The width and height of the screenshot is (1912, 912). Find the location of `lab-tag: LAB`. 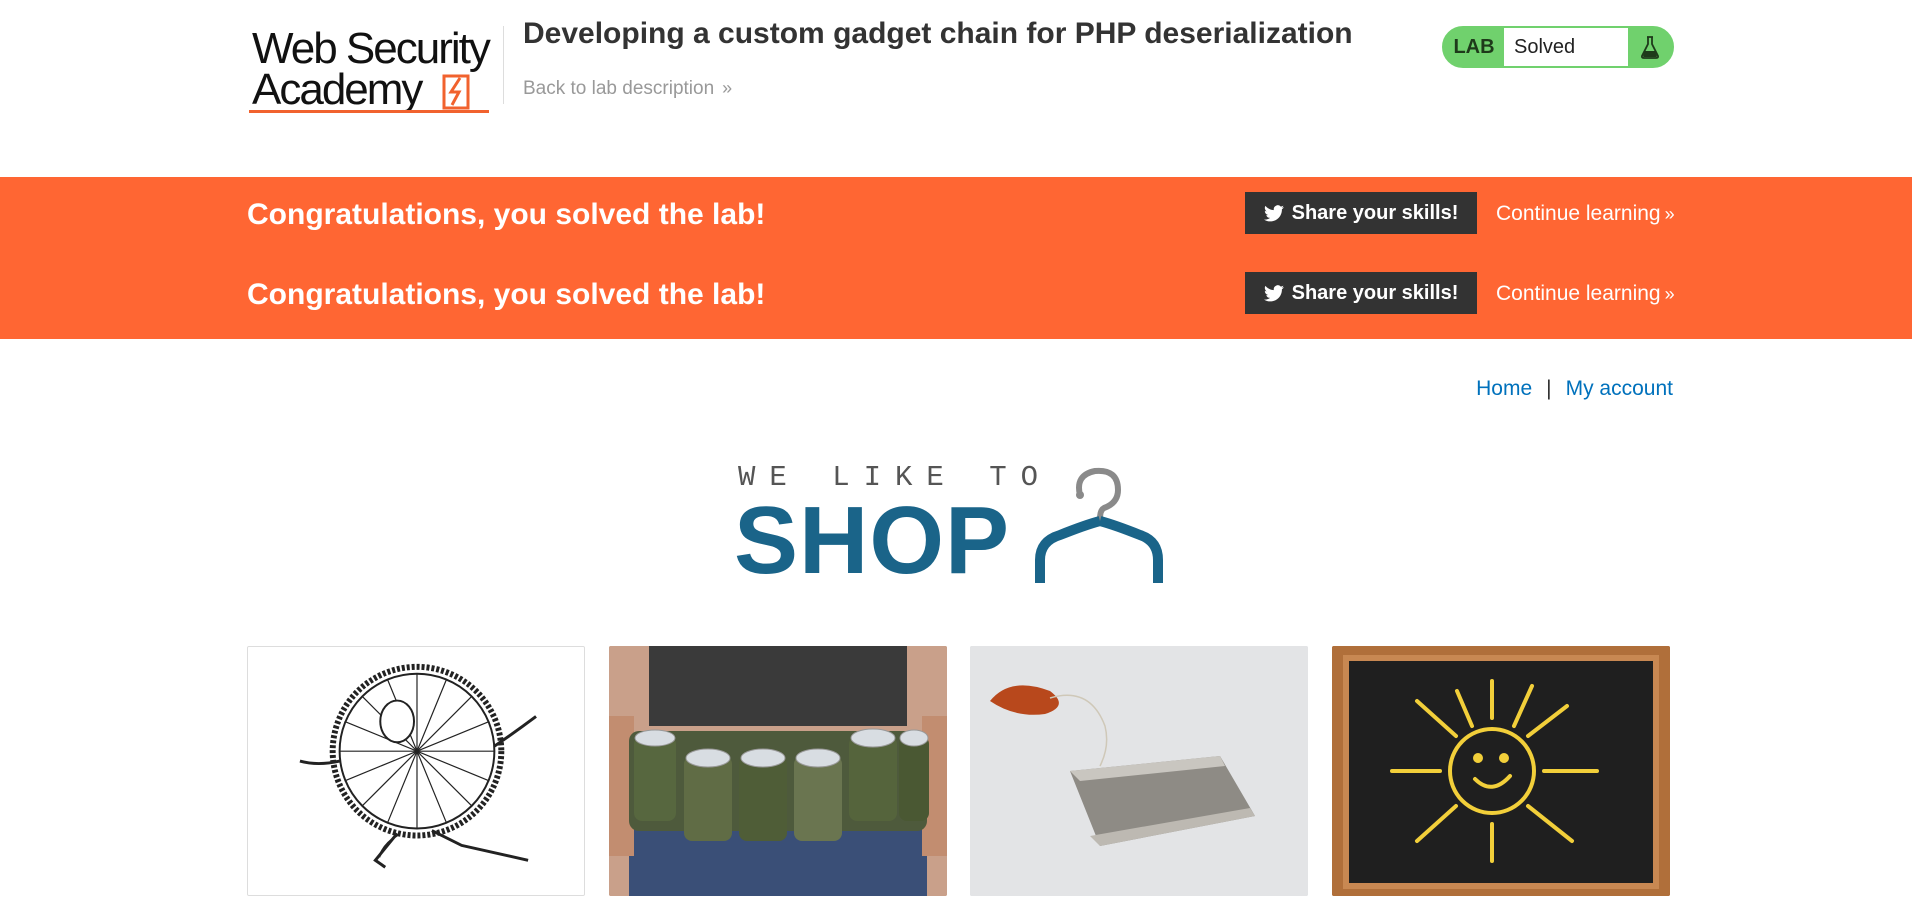

lab-tag: LAB is located at coordinates (1474, 47).